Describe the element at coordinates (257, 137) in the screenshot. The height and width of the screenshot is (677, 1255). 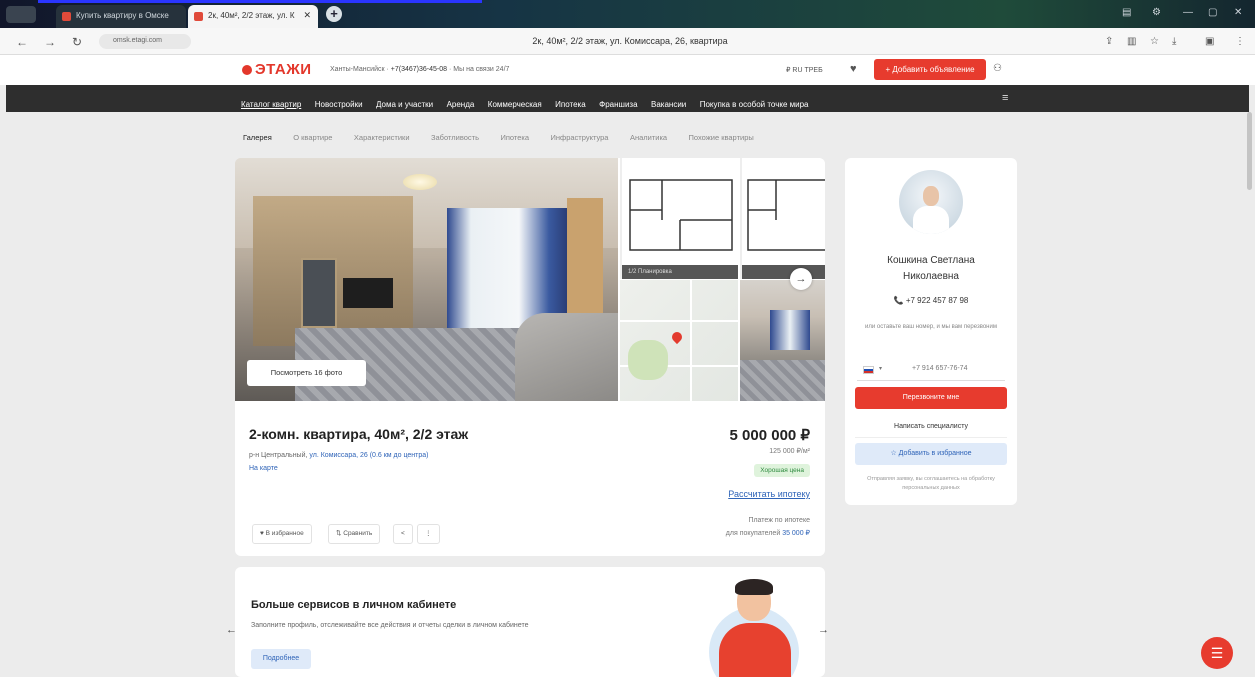
I see `subtab-gallery: Галерея` at that location.